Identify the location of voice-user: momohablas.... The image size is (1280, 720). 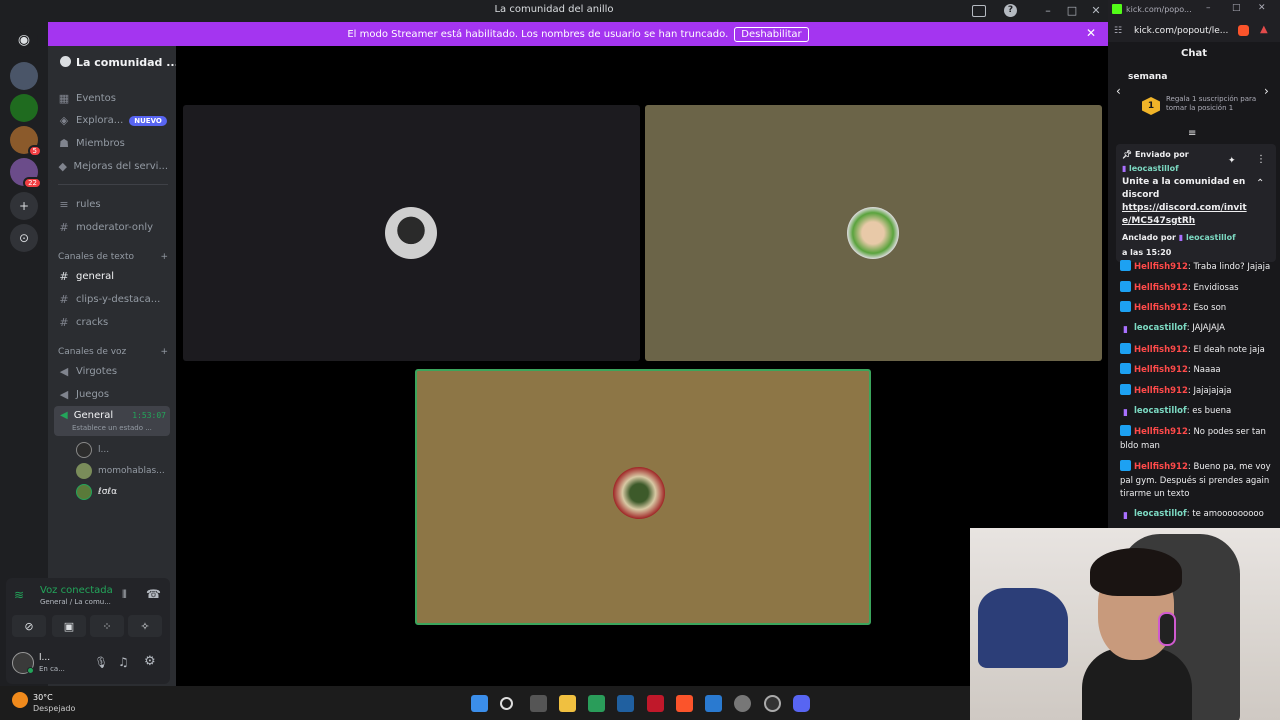
(120, 471).